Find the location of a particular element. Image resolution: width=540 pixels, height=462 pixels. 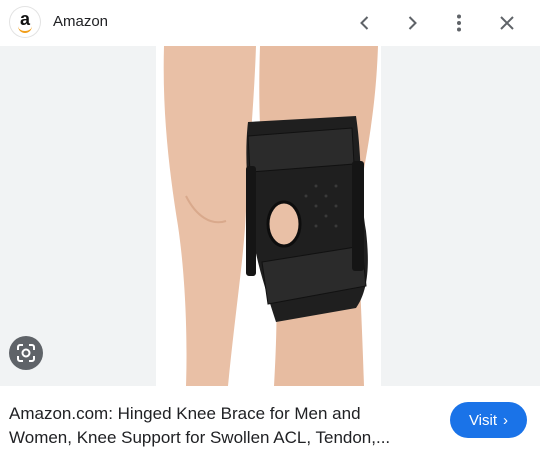

chevron-left-icon is located at coordinates (364, 23).